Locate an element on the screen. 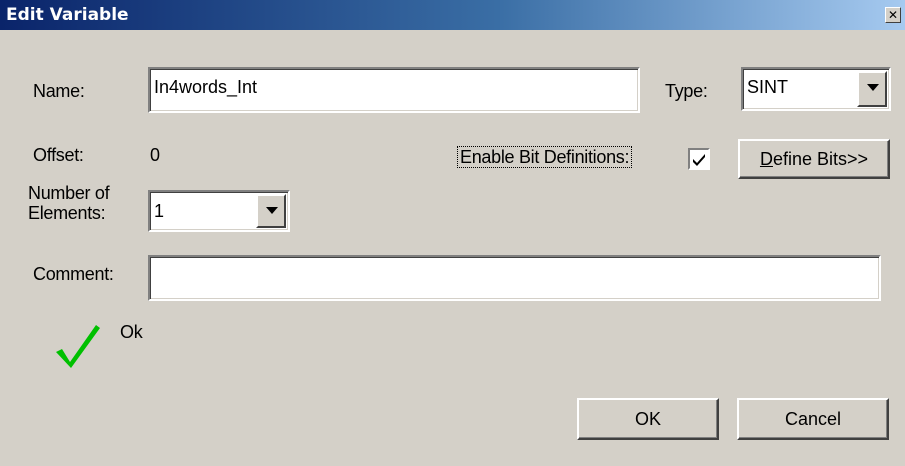 The width and height of the screenshot is (905, 466). number-of-elements-dropdown-button is located at coordinates (271, 211).